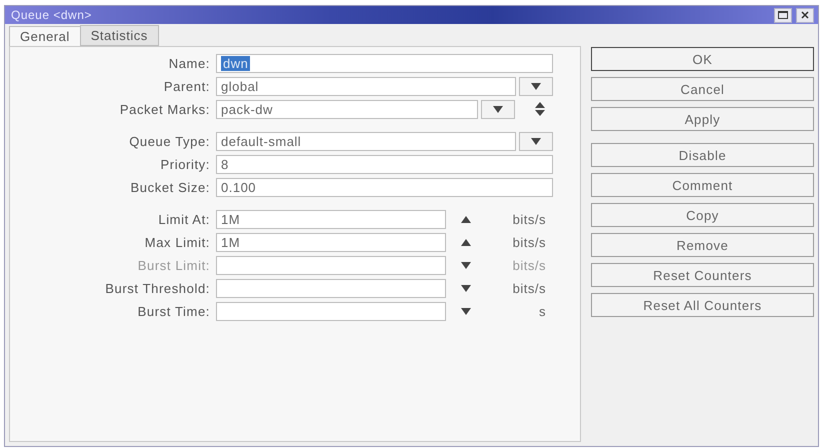 The height and width of the screenshot is (448, 823). Describe the element at coordinates (702, 275) in the screenshot. I see `dialog-button: Reset Counters` at that location.